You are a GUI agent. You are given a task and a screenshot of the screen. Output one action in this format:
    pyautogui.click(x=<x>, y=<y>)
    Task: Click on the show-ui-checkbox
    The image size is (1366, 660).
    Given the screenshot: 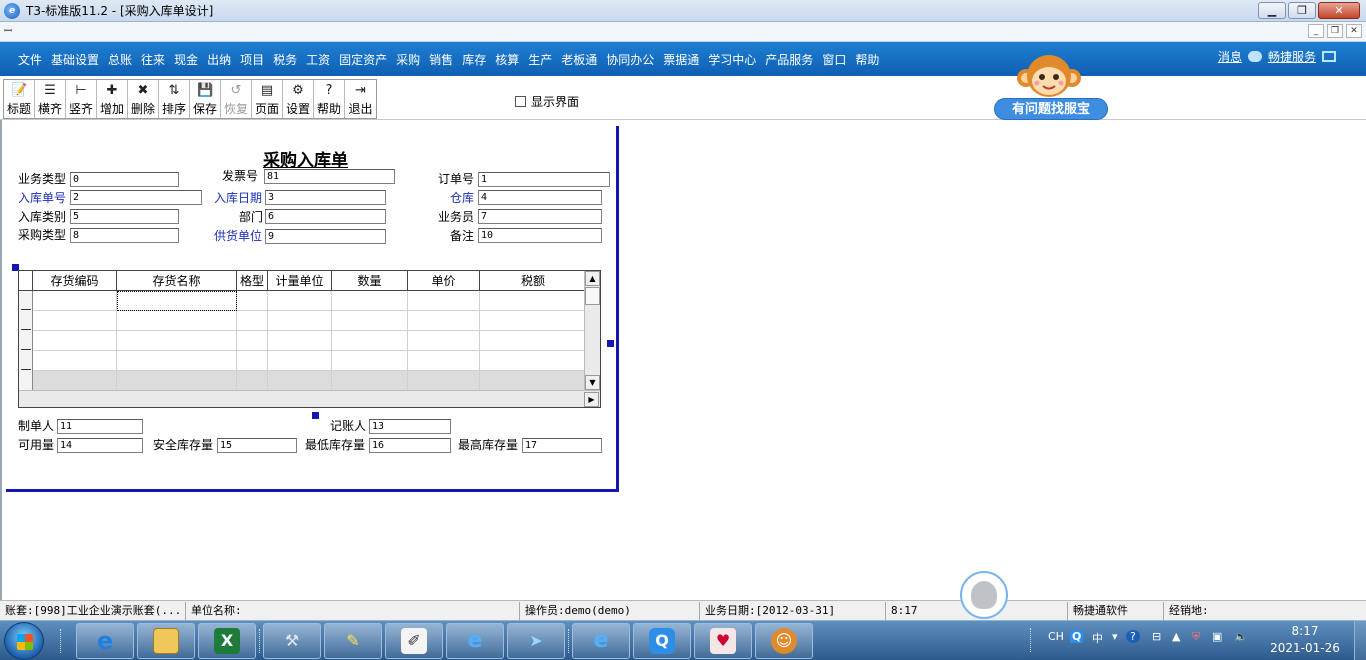 What is the action you would take?
    pyautogui.click(x=520, y=101)
    